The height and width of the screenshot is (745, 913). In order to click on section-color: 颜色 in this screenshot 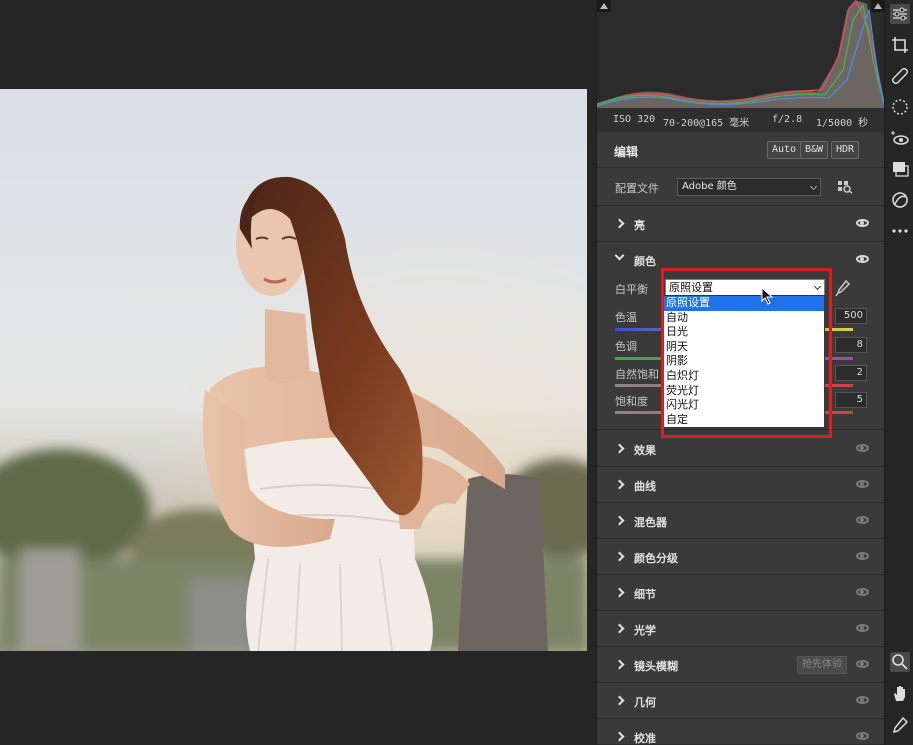, I will do `click(741, 260)`.